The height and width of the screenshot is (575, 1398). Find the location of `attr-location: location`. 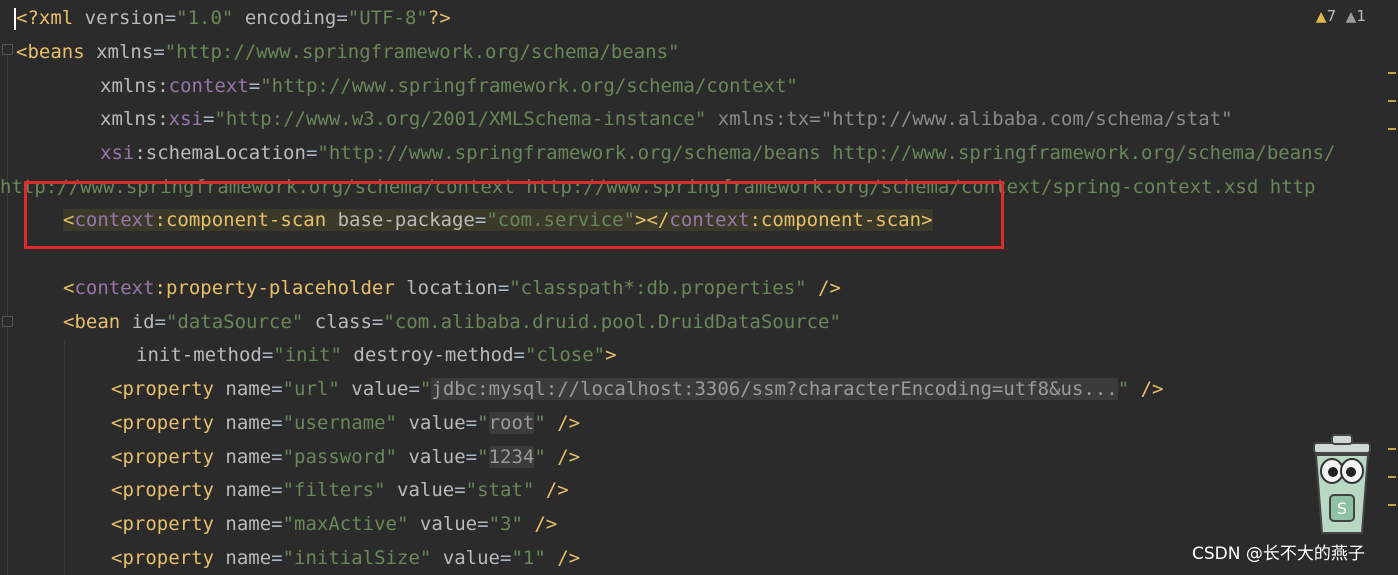

attr-location: location is located at coordinates (452, 288).